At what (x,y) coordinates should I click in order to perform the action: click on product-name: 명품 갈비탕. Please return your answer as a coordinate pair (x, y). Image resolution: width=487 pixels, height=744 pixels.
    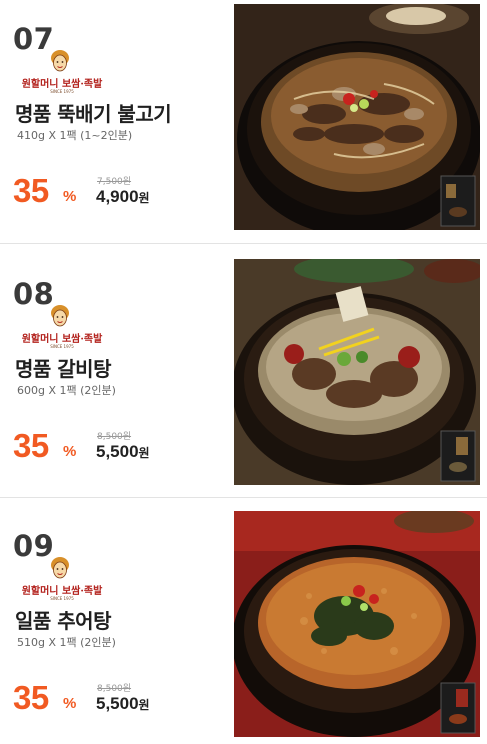
    Looking at the image, I should click on (63, 367).